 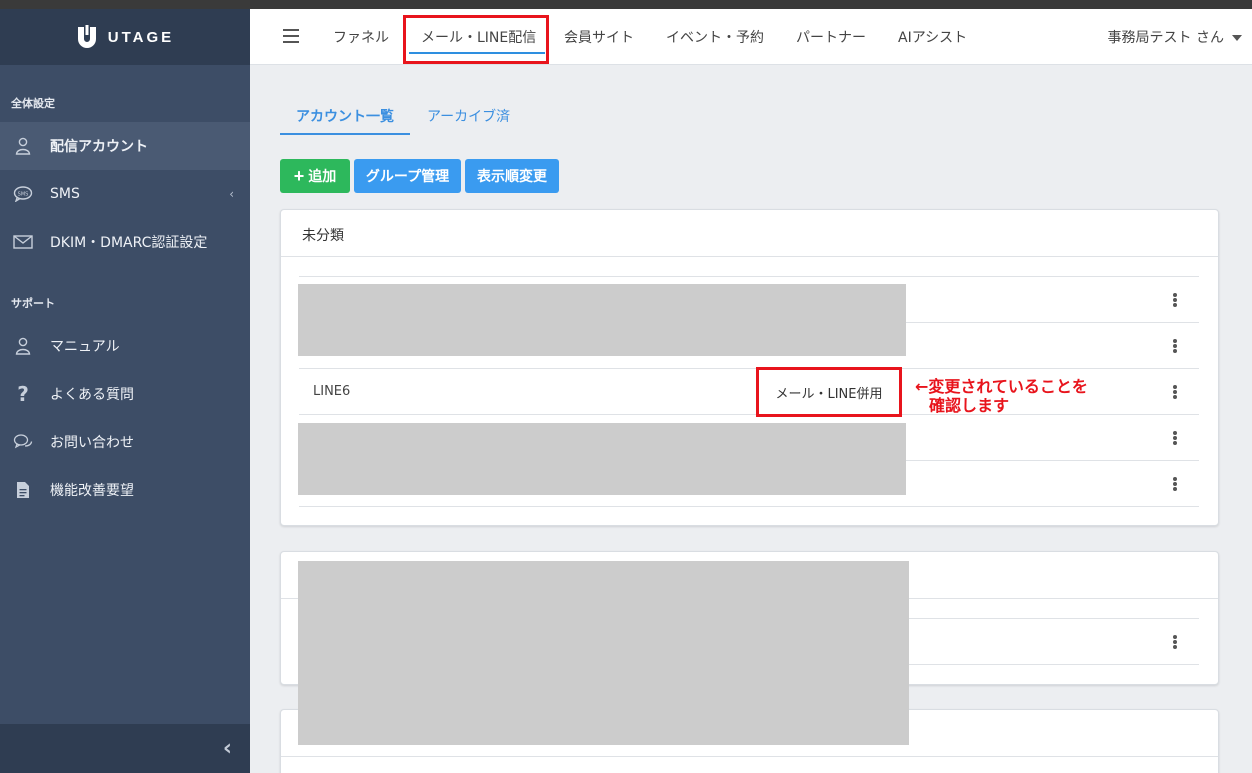 I want to click on sidebar-item-dkim-dmarc: DKIM・DMARC認証設定, so click(x=125, y=242).